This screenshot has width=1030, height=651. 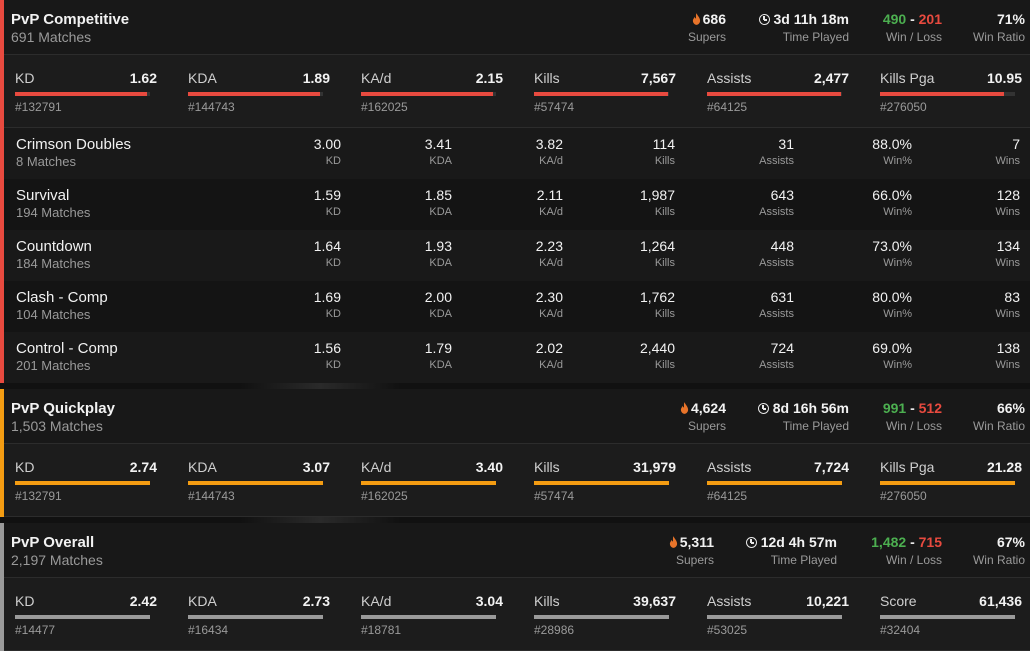 What do you see at coordinates (327, 144) in the screenshot?
I see `mode-kd: 3.00` at bounding box center [327, 144].